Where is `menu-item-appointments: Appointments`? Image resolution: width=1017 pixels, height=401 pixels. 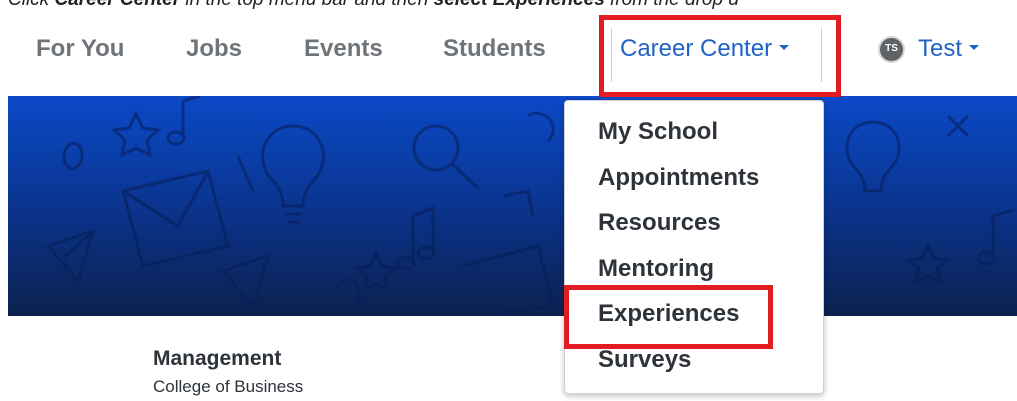
menu-item-appointments: Appointments is located at coordinates (678, 178).